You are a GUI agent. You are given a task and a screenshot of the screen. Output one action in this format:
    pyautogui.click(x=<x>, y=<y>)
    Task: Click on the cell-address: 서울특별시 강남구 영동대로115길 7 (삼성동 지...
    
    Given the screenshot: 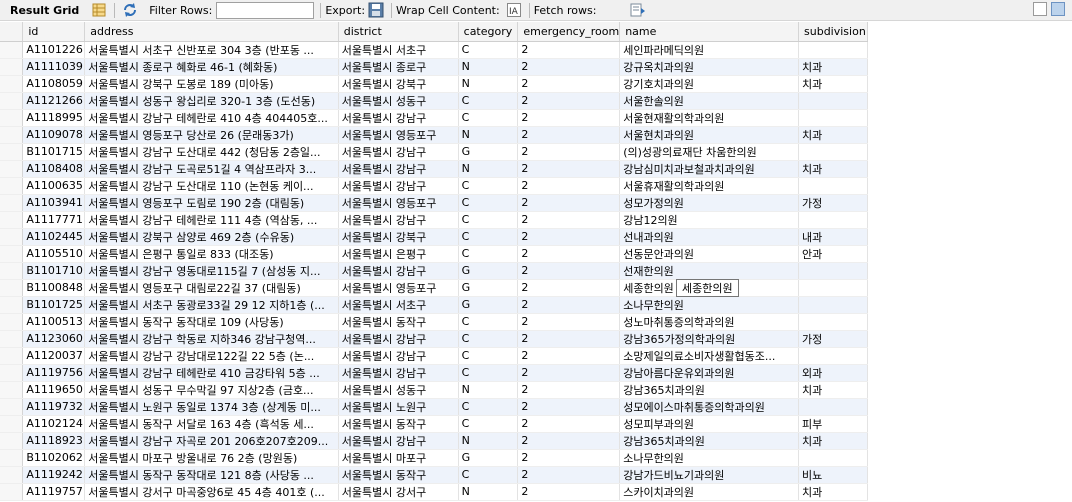 What is the action you would take?
    pyautogui.click(x=211, y=271)
    